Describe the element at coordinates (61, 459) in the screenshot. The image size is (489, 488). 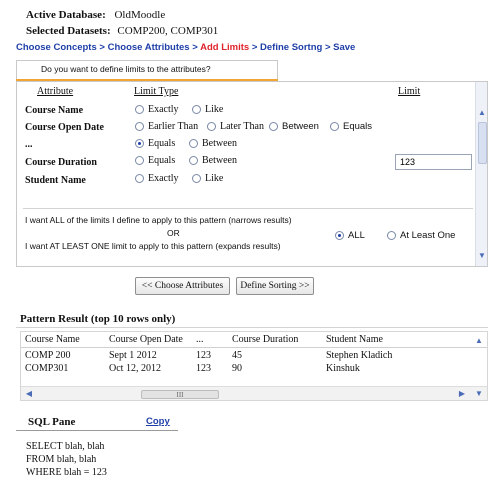
I see `sql-line: FROM blah, blah` at that location.